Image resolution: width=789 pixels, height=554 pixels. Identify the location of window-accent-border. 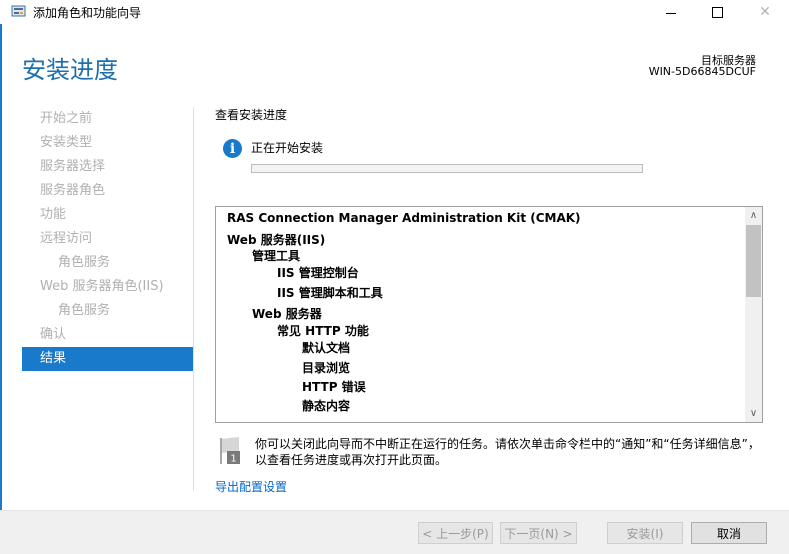
(1, 276).